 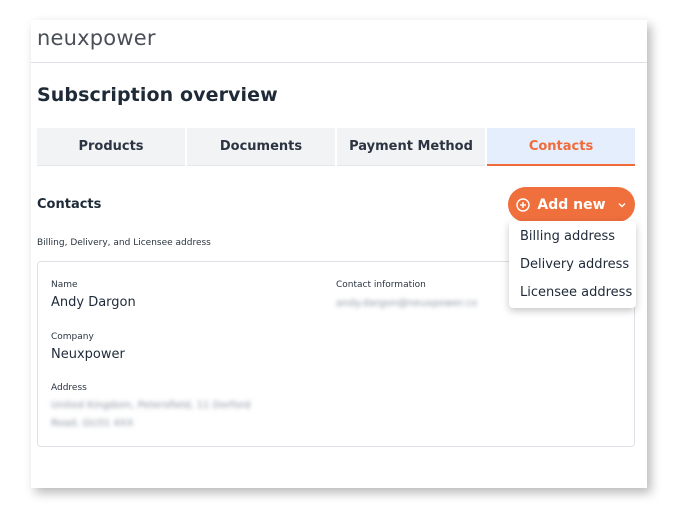 What do you see at coordinates (93, 302) in the screenshot?
I see `name-value: Andy Dargon` at bounding box center [93, 302].